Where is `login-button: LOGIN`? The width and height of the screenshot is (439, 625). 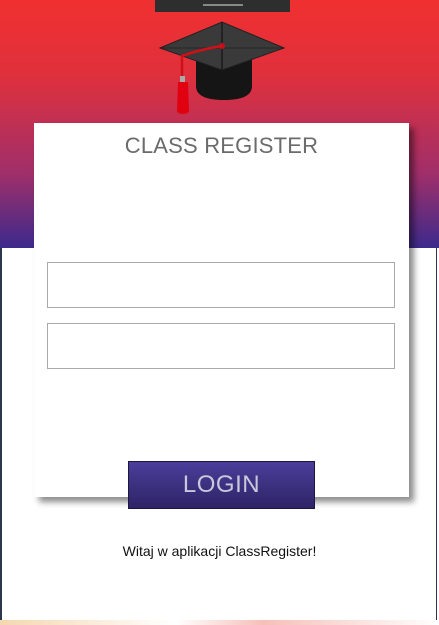
login-button: LOGIN is located at coordinates (221, 485).